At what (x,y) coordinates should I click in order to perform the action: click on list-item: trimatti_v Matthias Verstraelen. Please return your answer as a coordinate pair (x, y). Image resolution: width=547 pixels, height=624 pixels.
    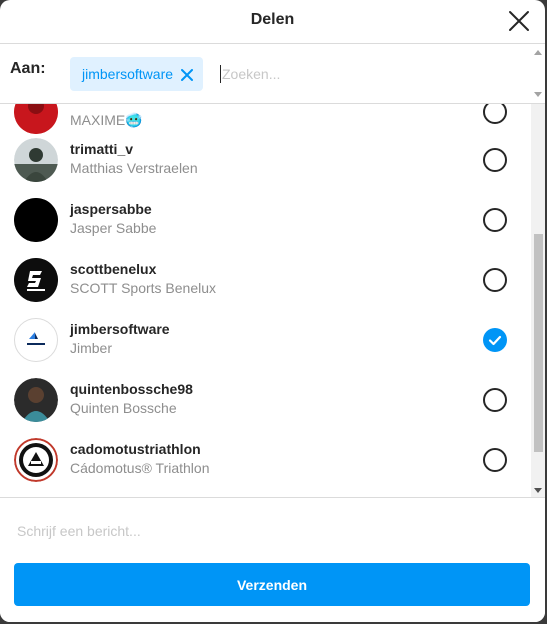
    Looking at the image, I should click on (265, 160).